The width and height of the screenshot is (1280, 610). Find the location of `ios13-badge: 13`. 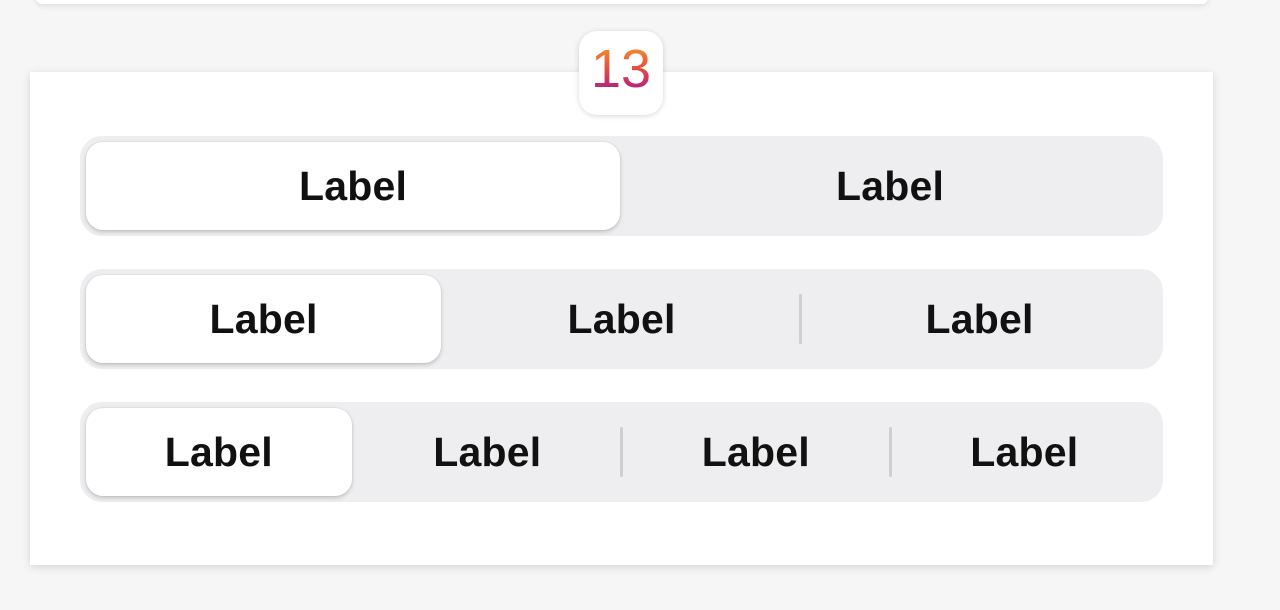

ios13-badge: 13 is located at coordinates (621, 73).